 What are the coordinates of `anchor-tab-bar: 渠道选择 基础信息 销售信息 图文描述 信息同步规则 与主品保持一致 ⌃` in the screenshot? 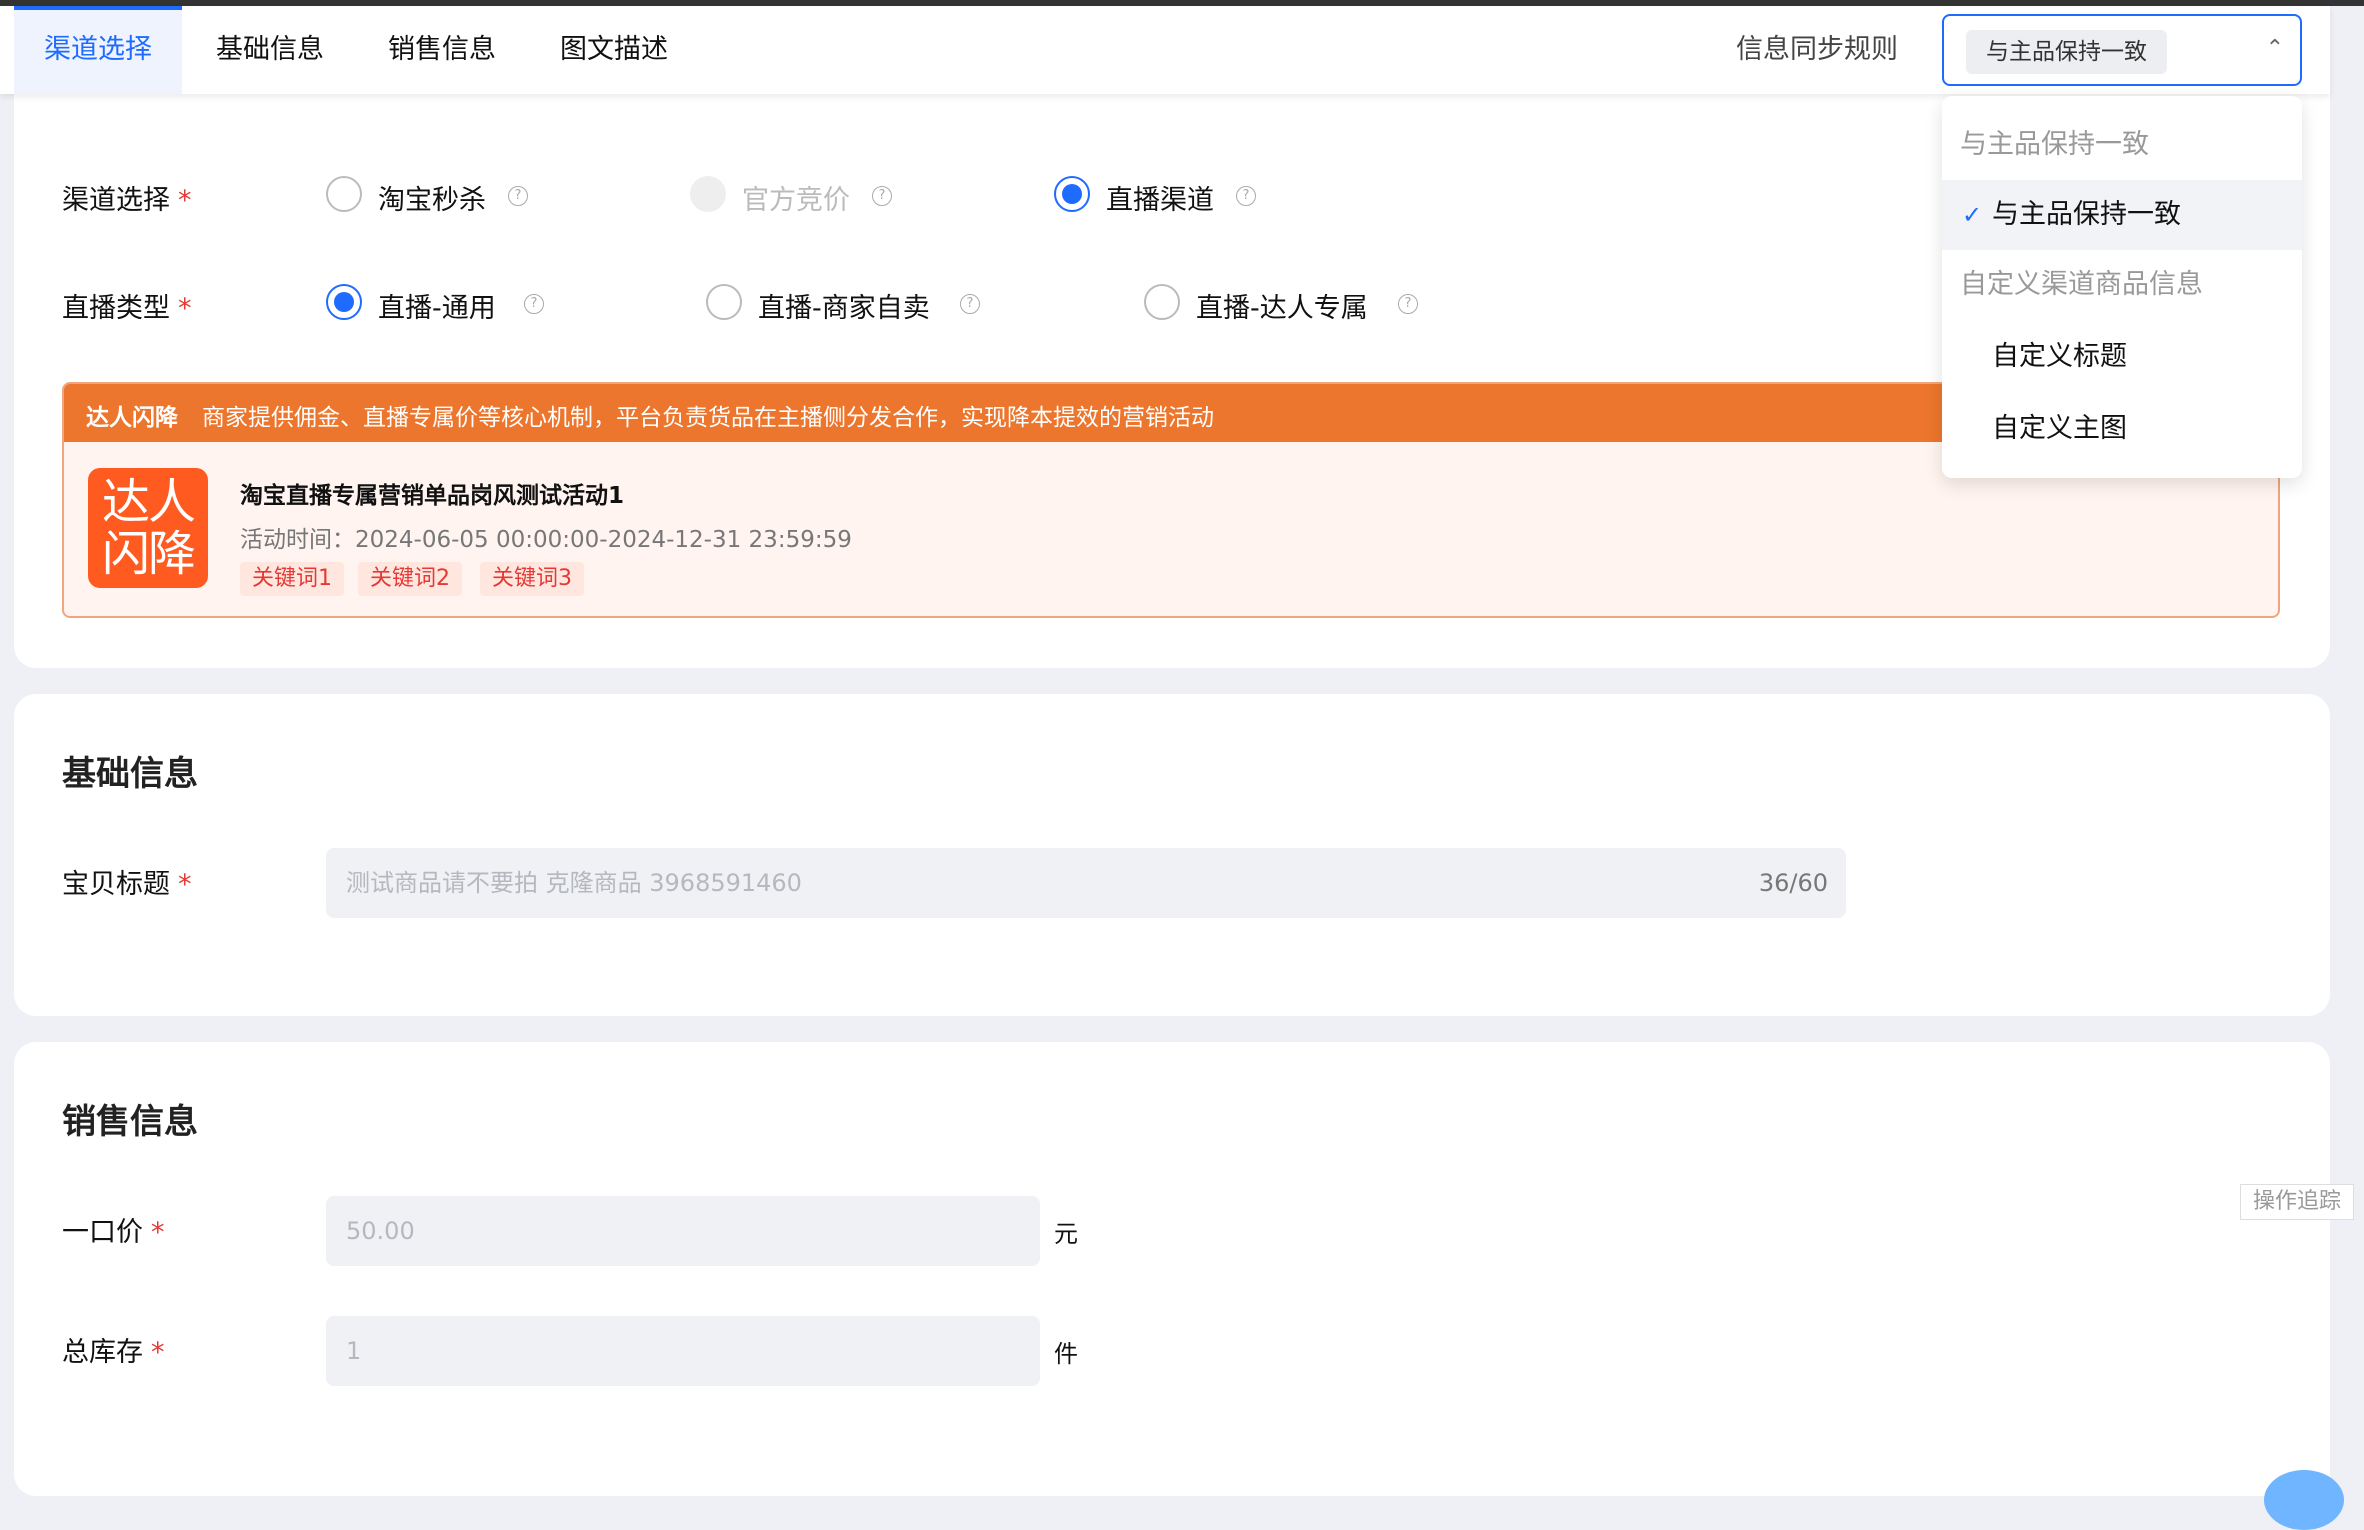 It's located at (1165, 50).